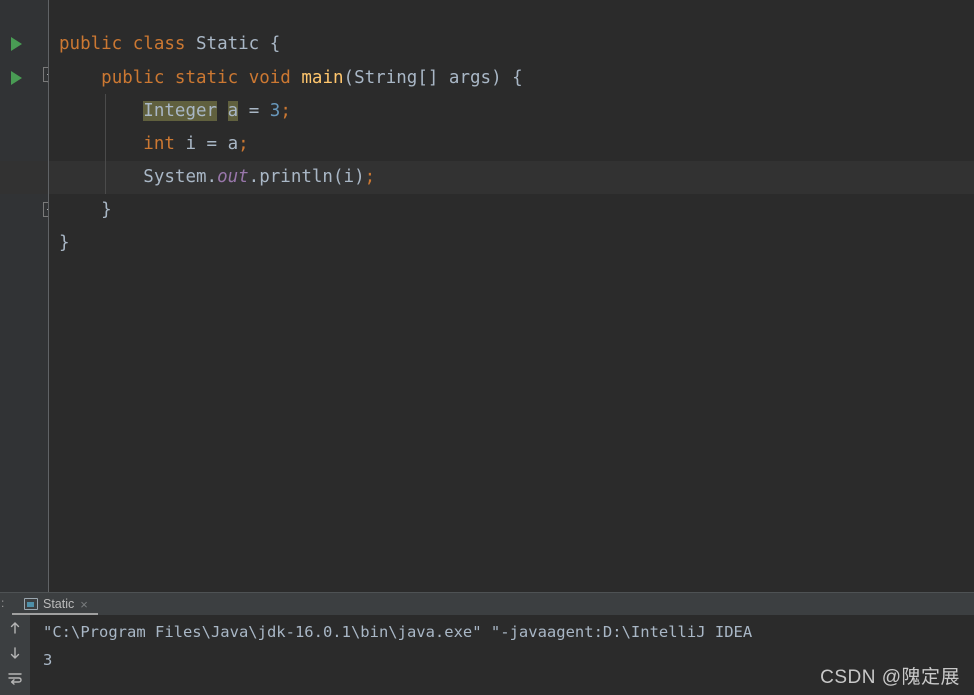  Describe the element at coordinates (84, 604) in the screenshot. I see `close-icon: ×` at that location.